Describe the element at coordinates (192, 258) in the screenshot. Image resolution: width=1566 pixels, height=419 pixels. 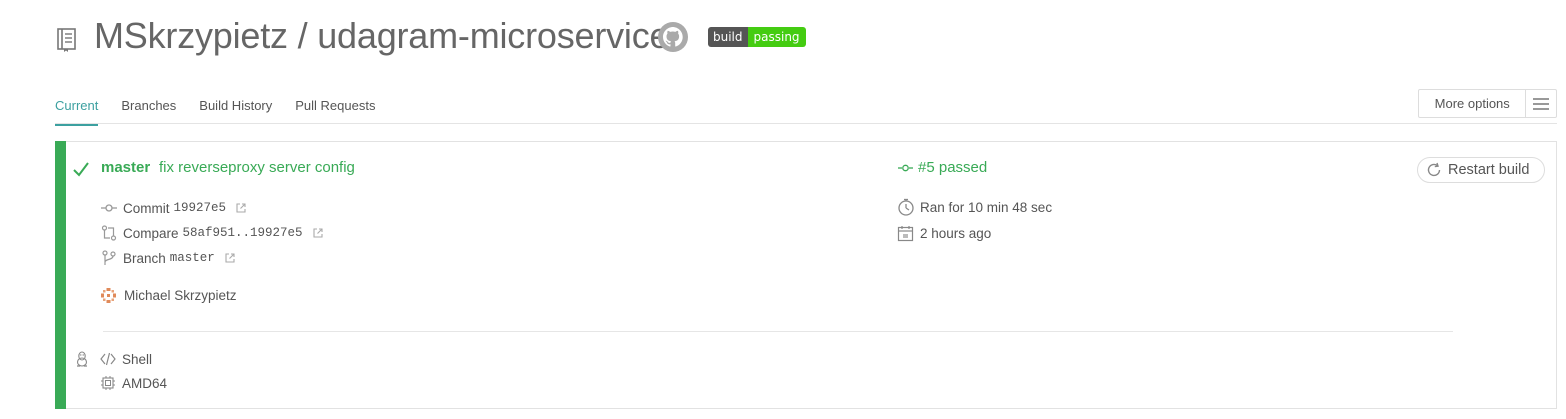
I see `branch-name-link: master` at that location.